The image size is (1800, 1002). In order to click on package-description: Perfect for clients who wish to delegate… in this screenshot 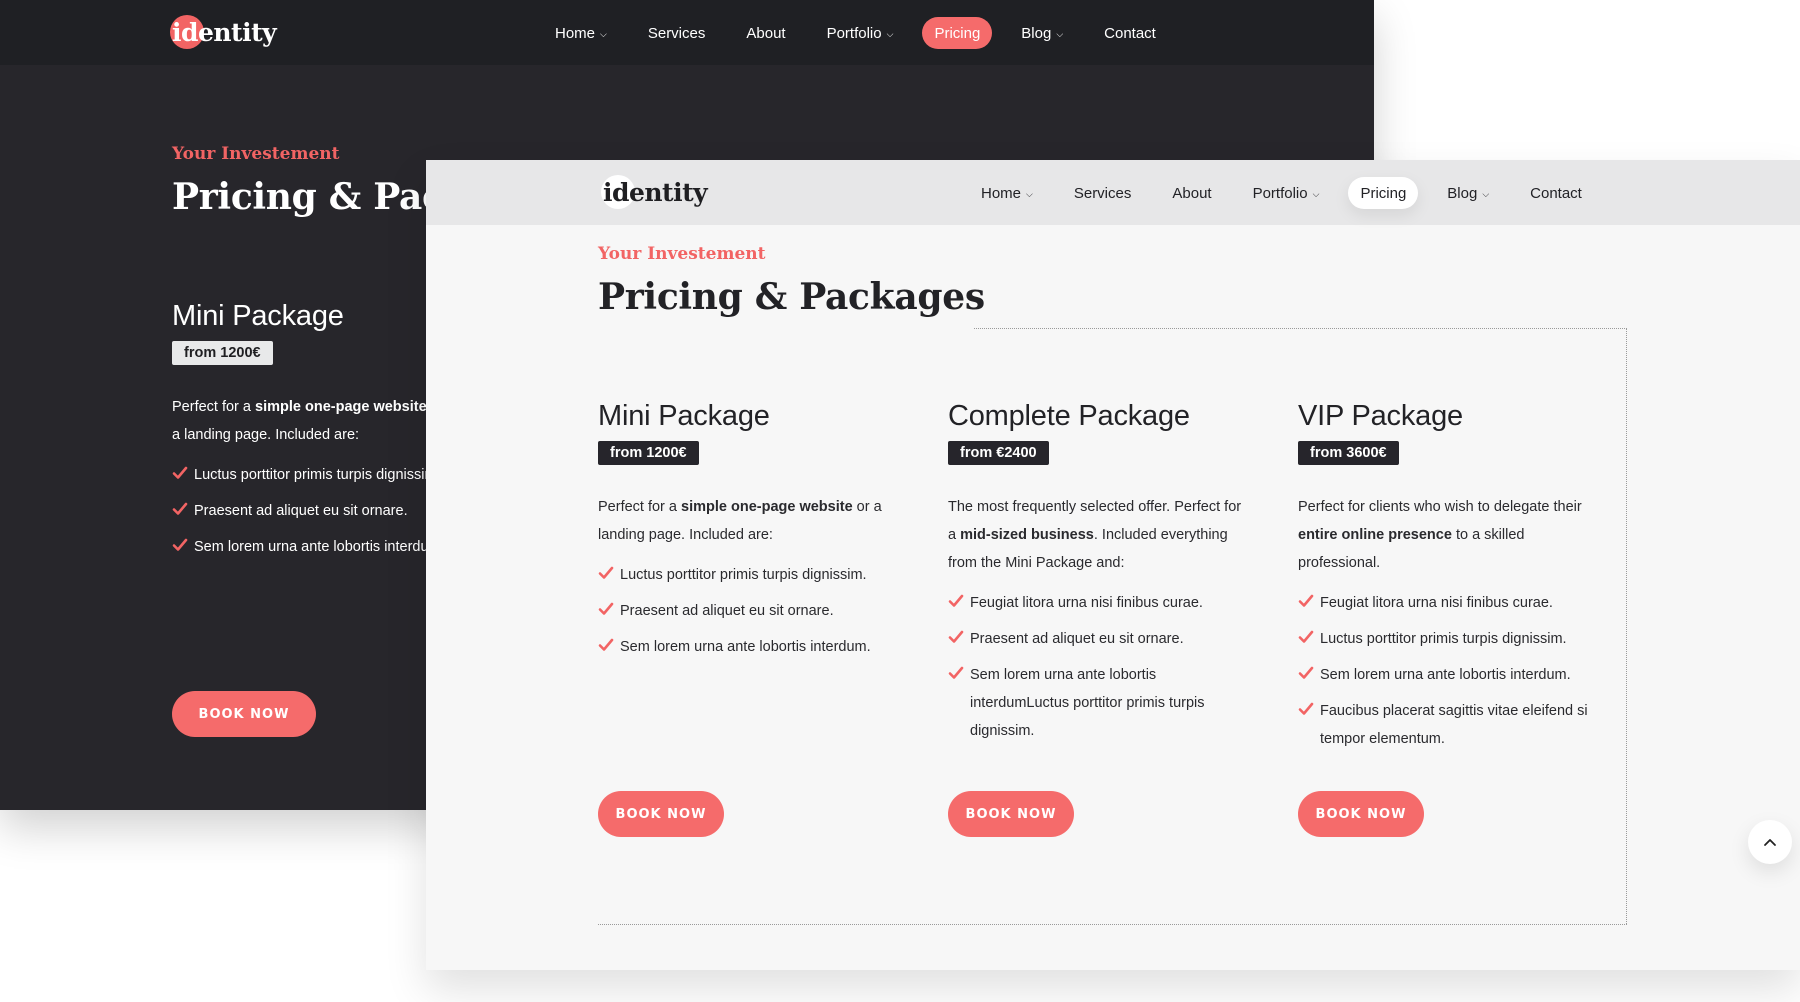, I will do `click(1448, 535)`.